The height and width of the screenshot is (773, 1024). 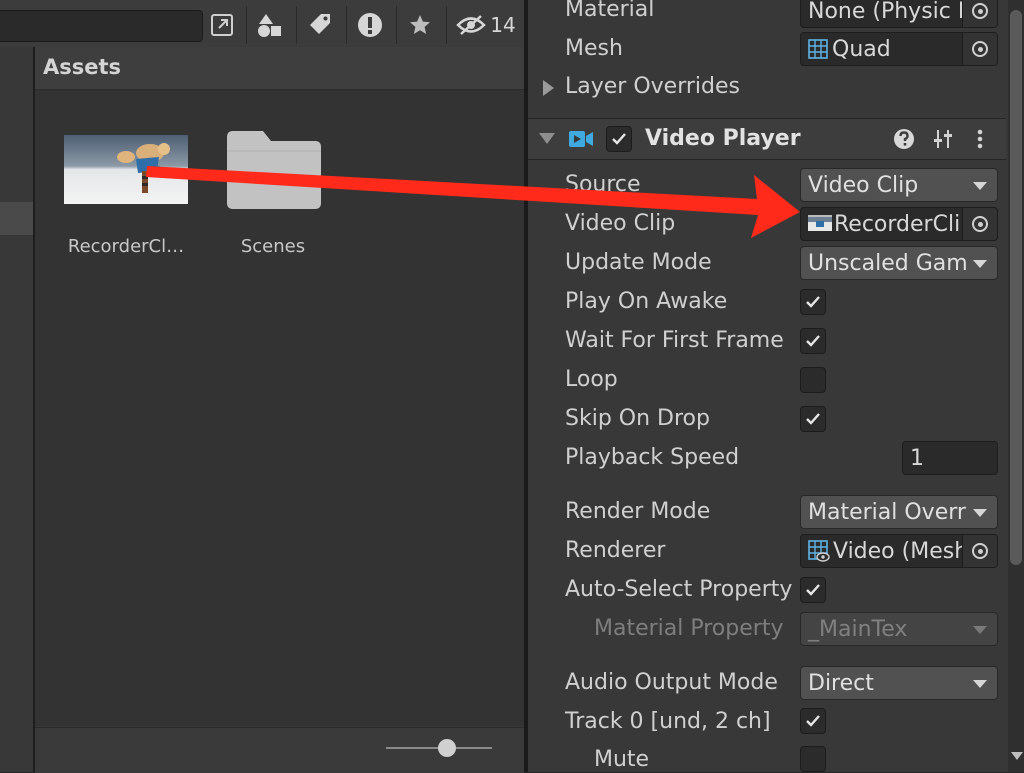 I want to click on hidden-packages-toggle: 14, so click(x=485, y=25).